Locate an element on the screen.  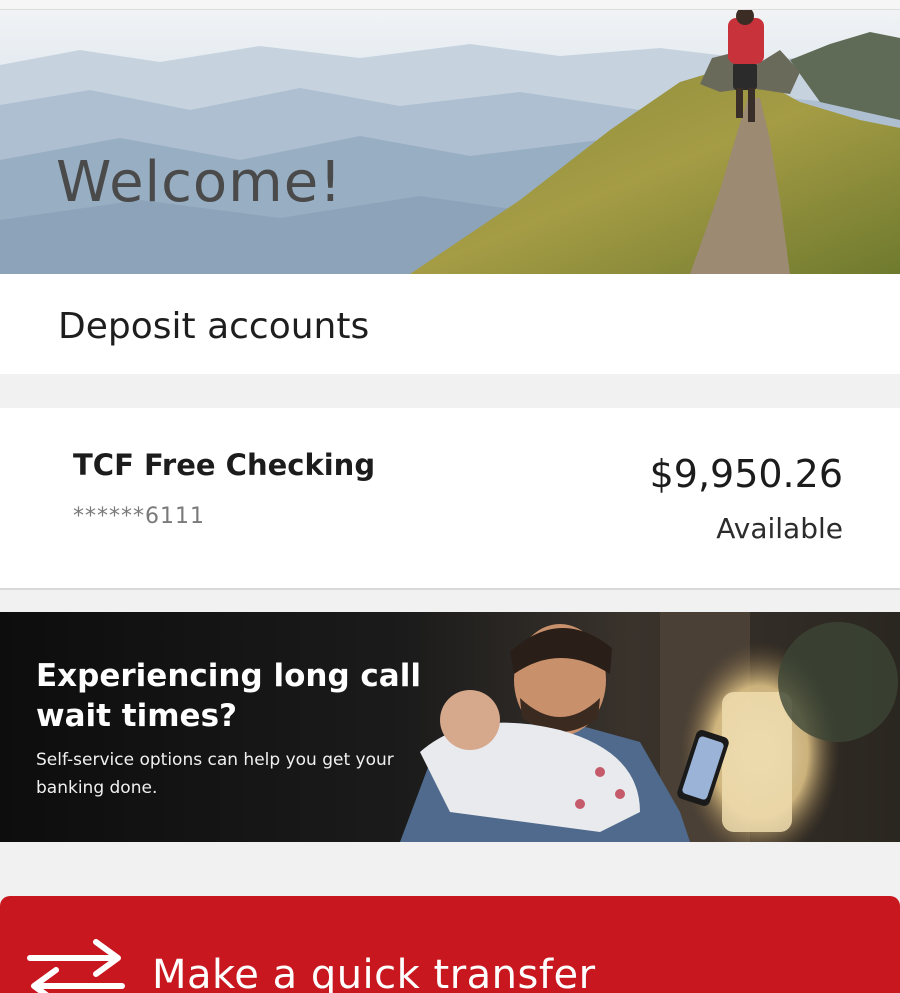
balance-label: Available is located at coordinates (779, 528).